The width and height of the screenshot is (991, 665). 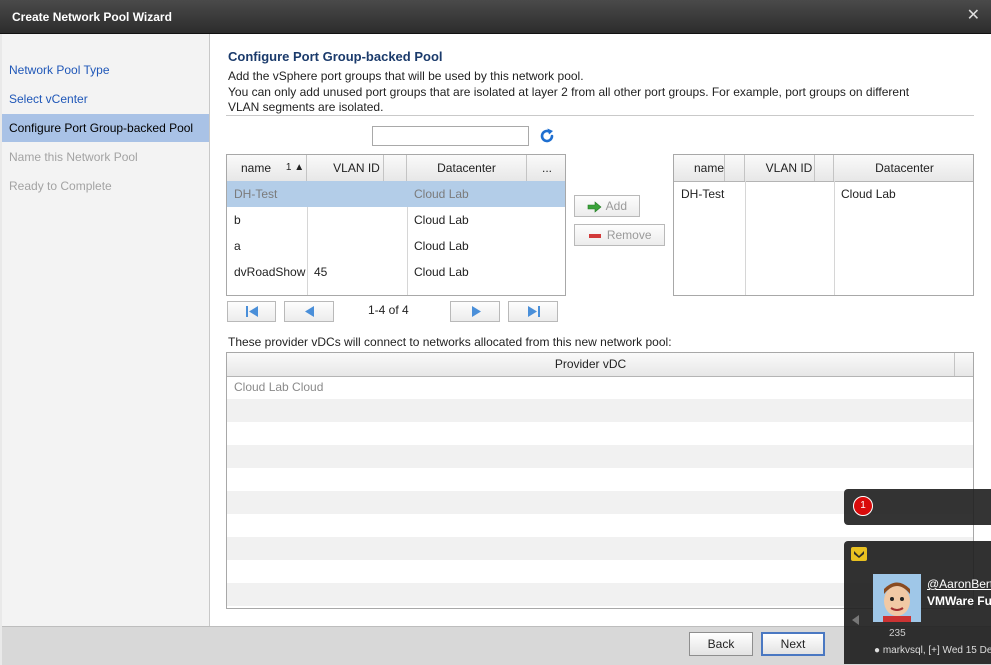 What do you see at coordinates (450, 136) in the screenshot?
I see `port-group-search-input` at bounding box center [450, 136].